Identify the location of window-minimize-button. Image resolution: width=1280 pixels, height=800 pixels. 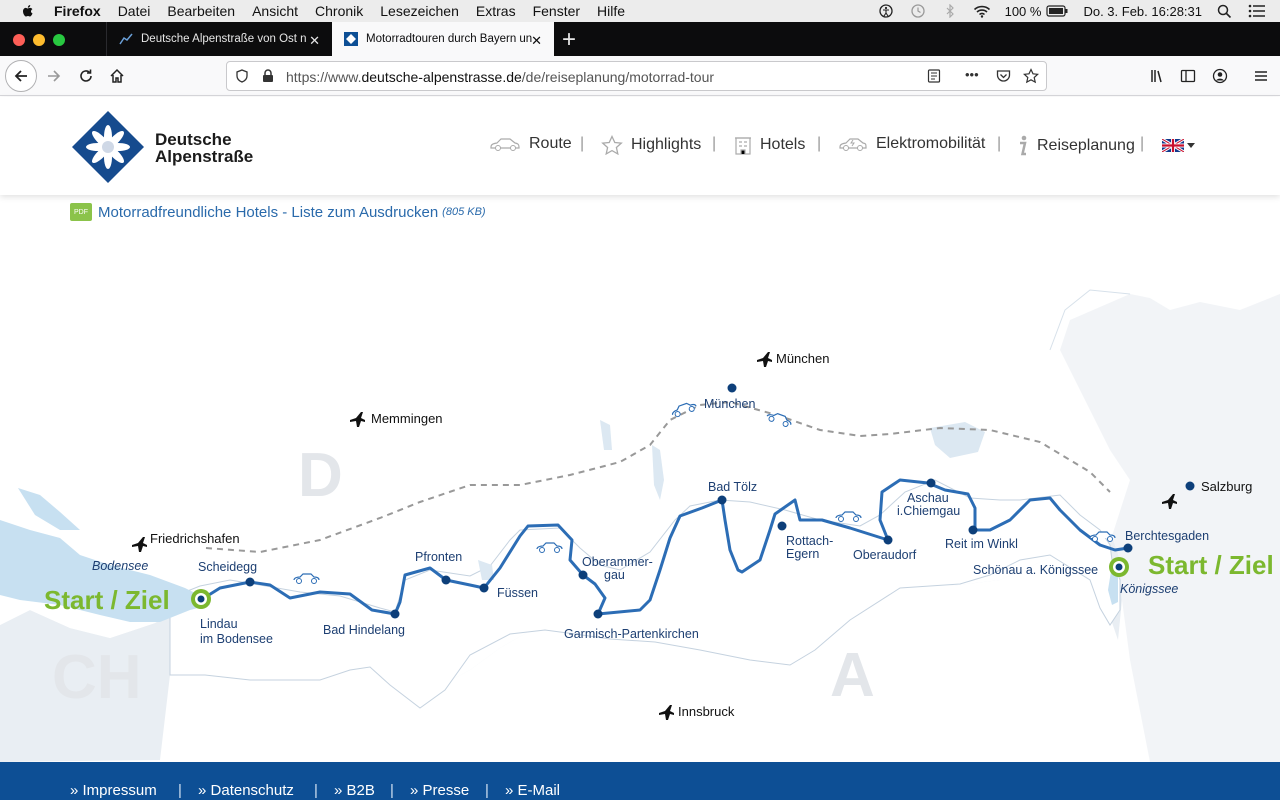
(39, 40).